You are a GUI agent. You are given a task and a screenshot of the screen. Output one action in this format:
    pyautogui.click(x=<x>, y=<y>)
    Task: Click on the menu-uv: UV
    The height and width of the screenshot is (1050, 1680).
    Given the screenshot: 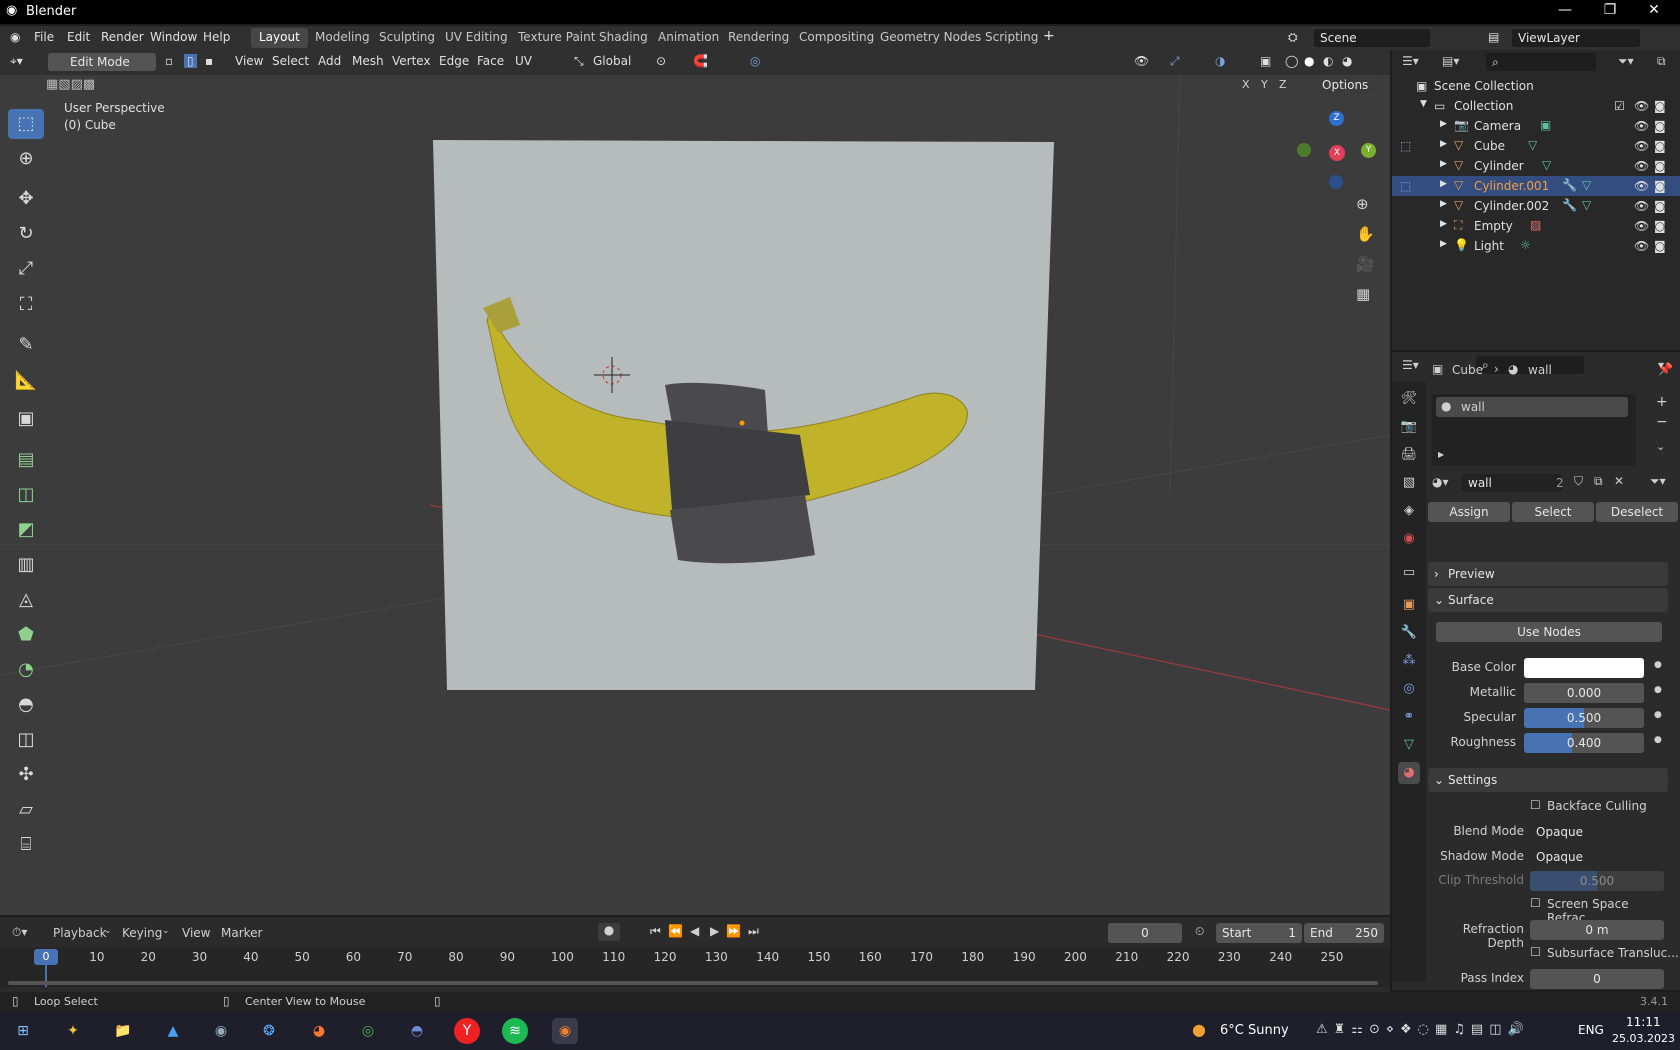 What is the action you would take?
    pyautogui.click(x=523, y=61)
    